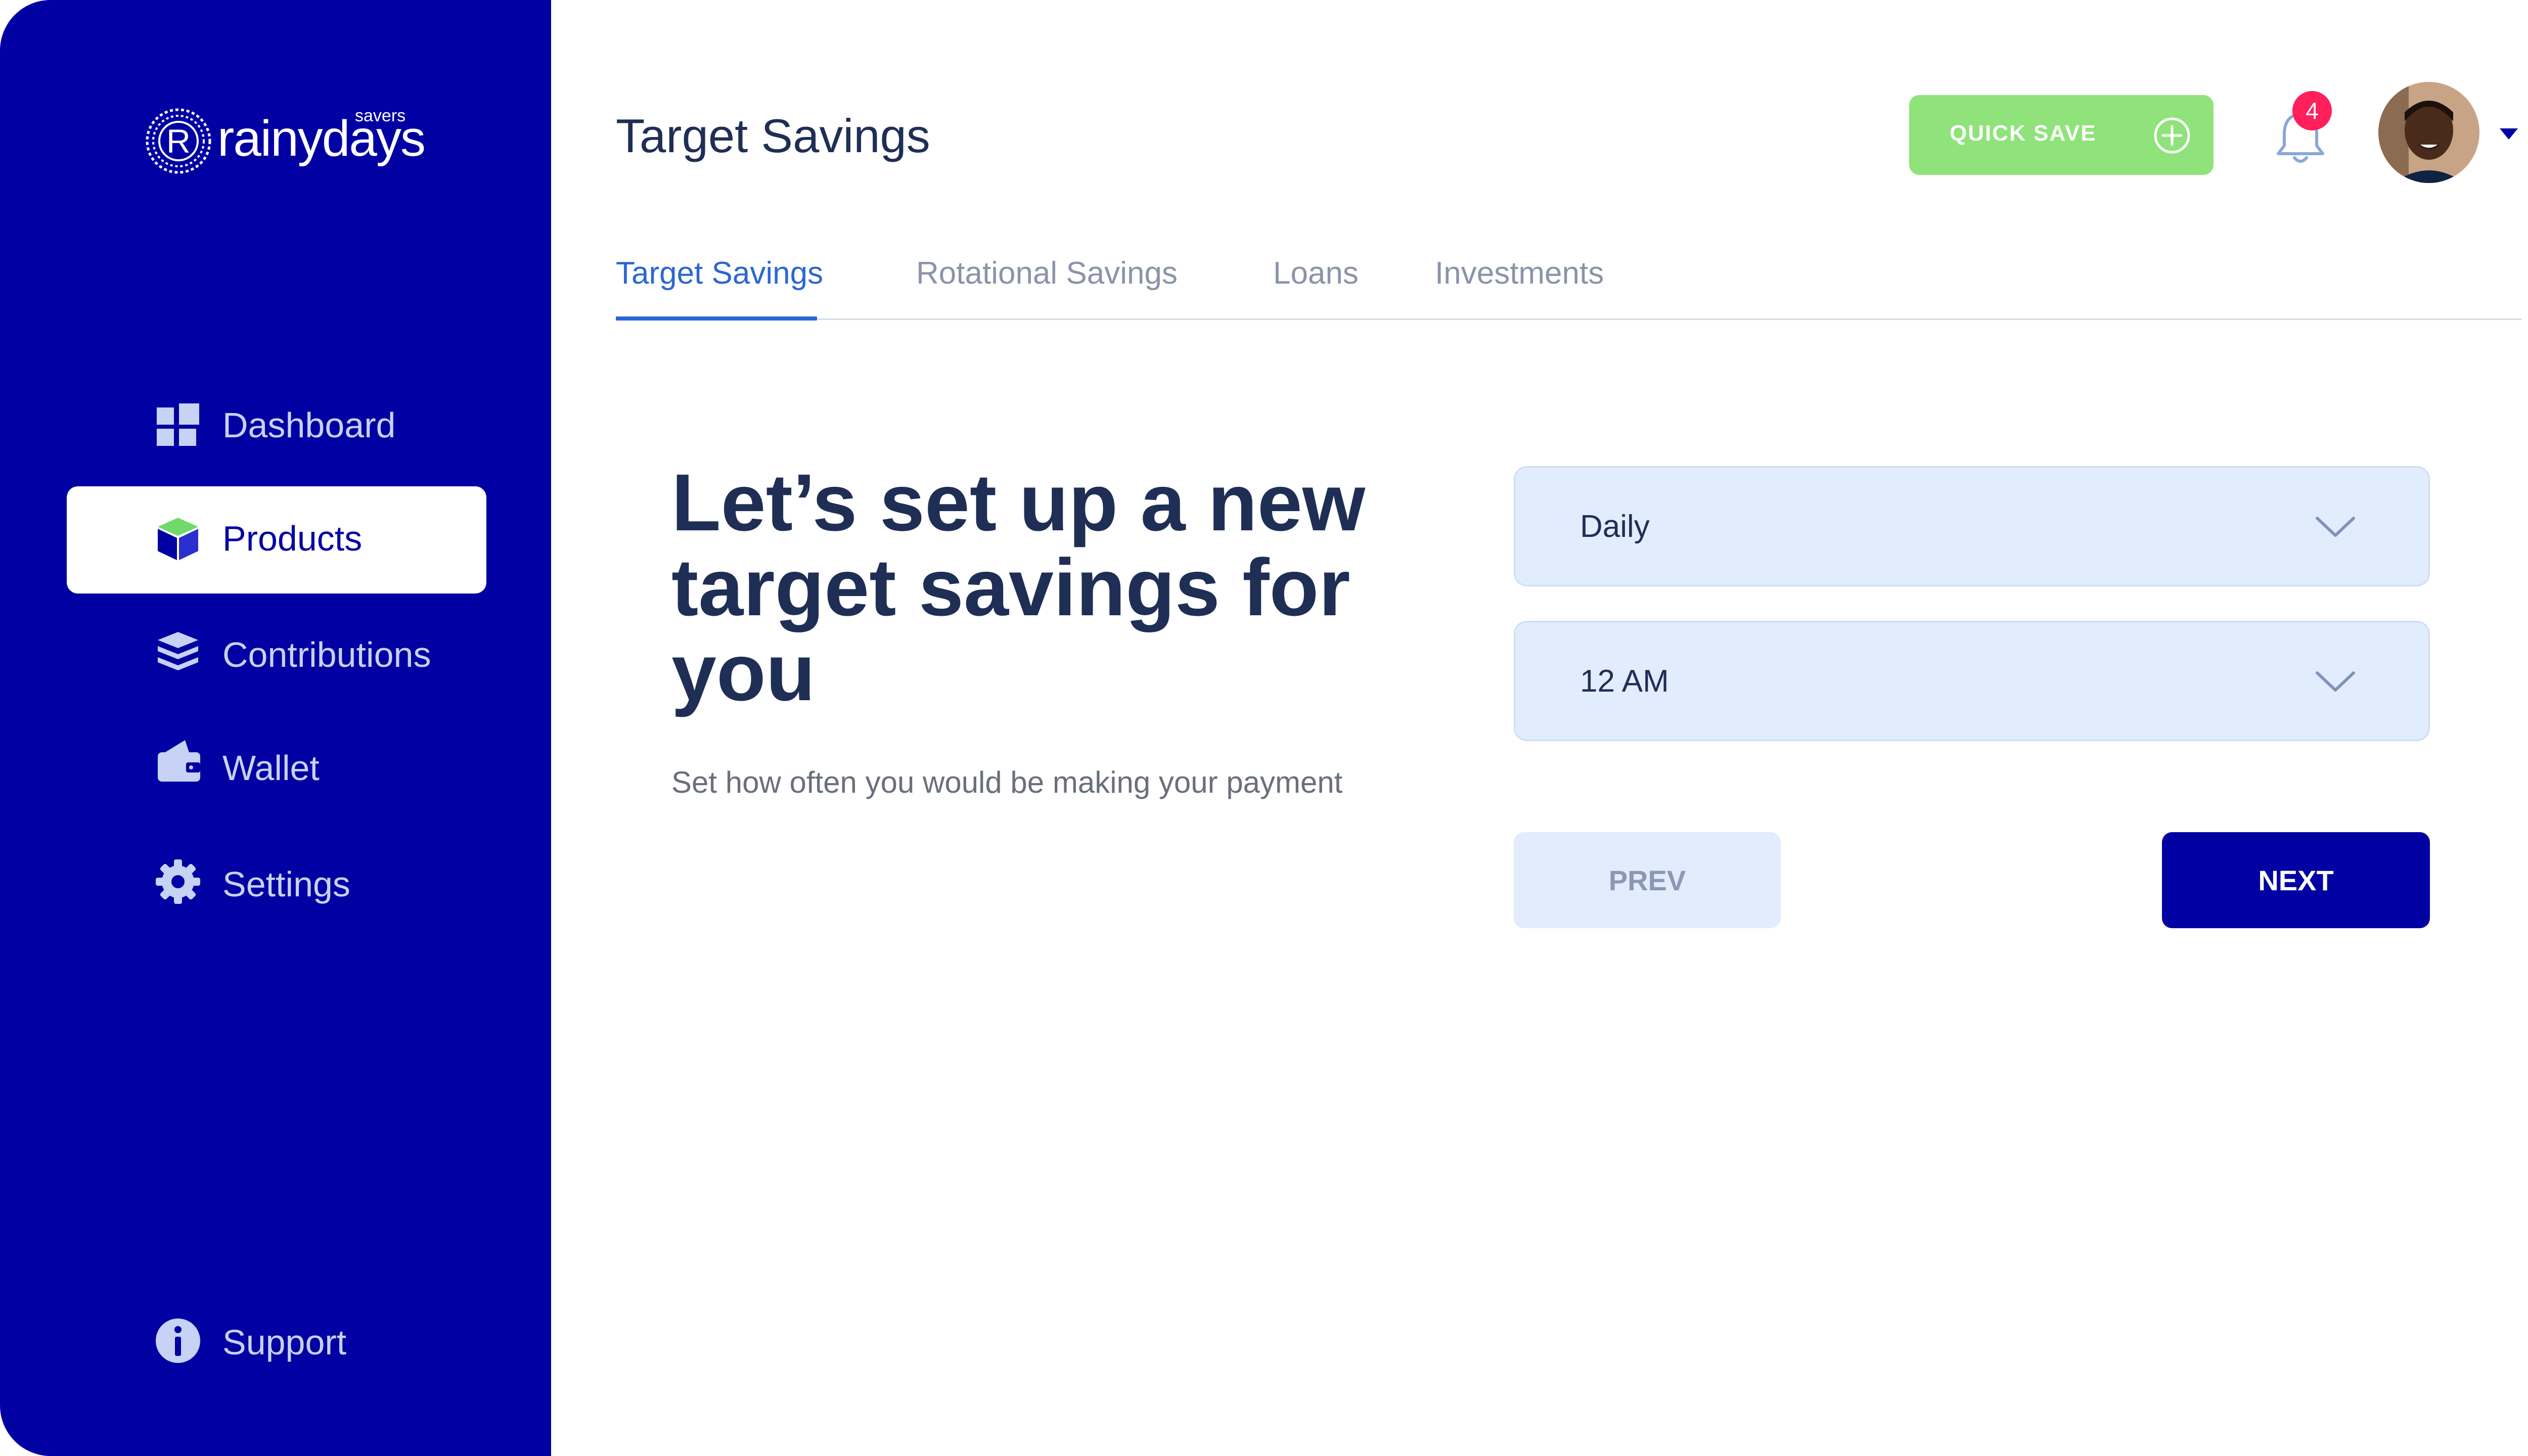  I want to click on sidebar-item-settings: Settings, so click(276, 885).